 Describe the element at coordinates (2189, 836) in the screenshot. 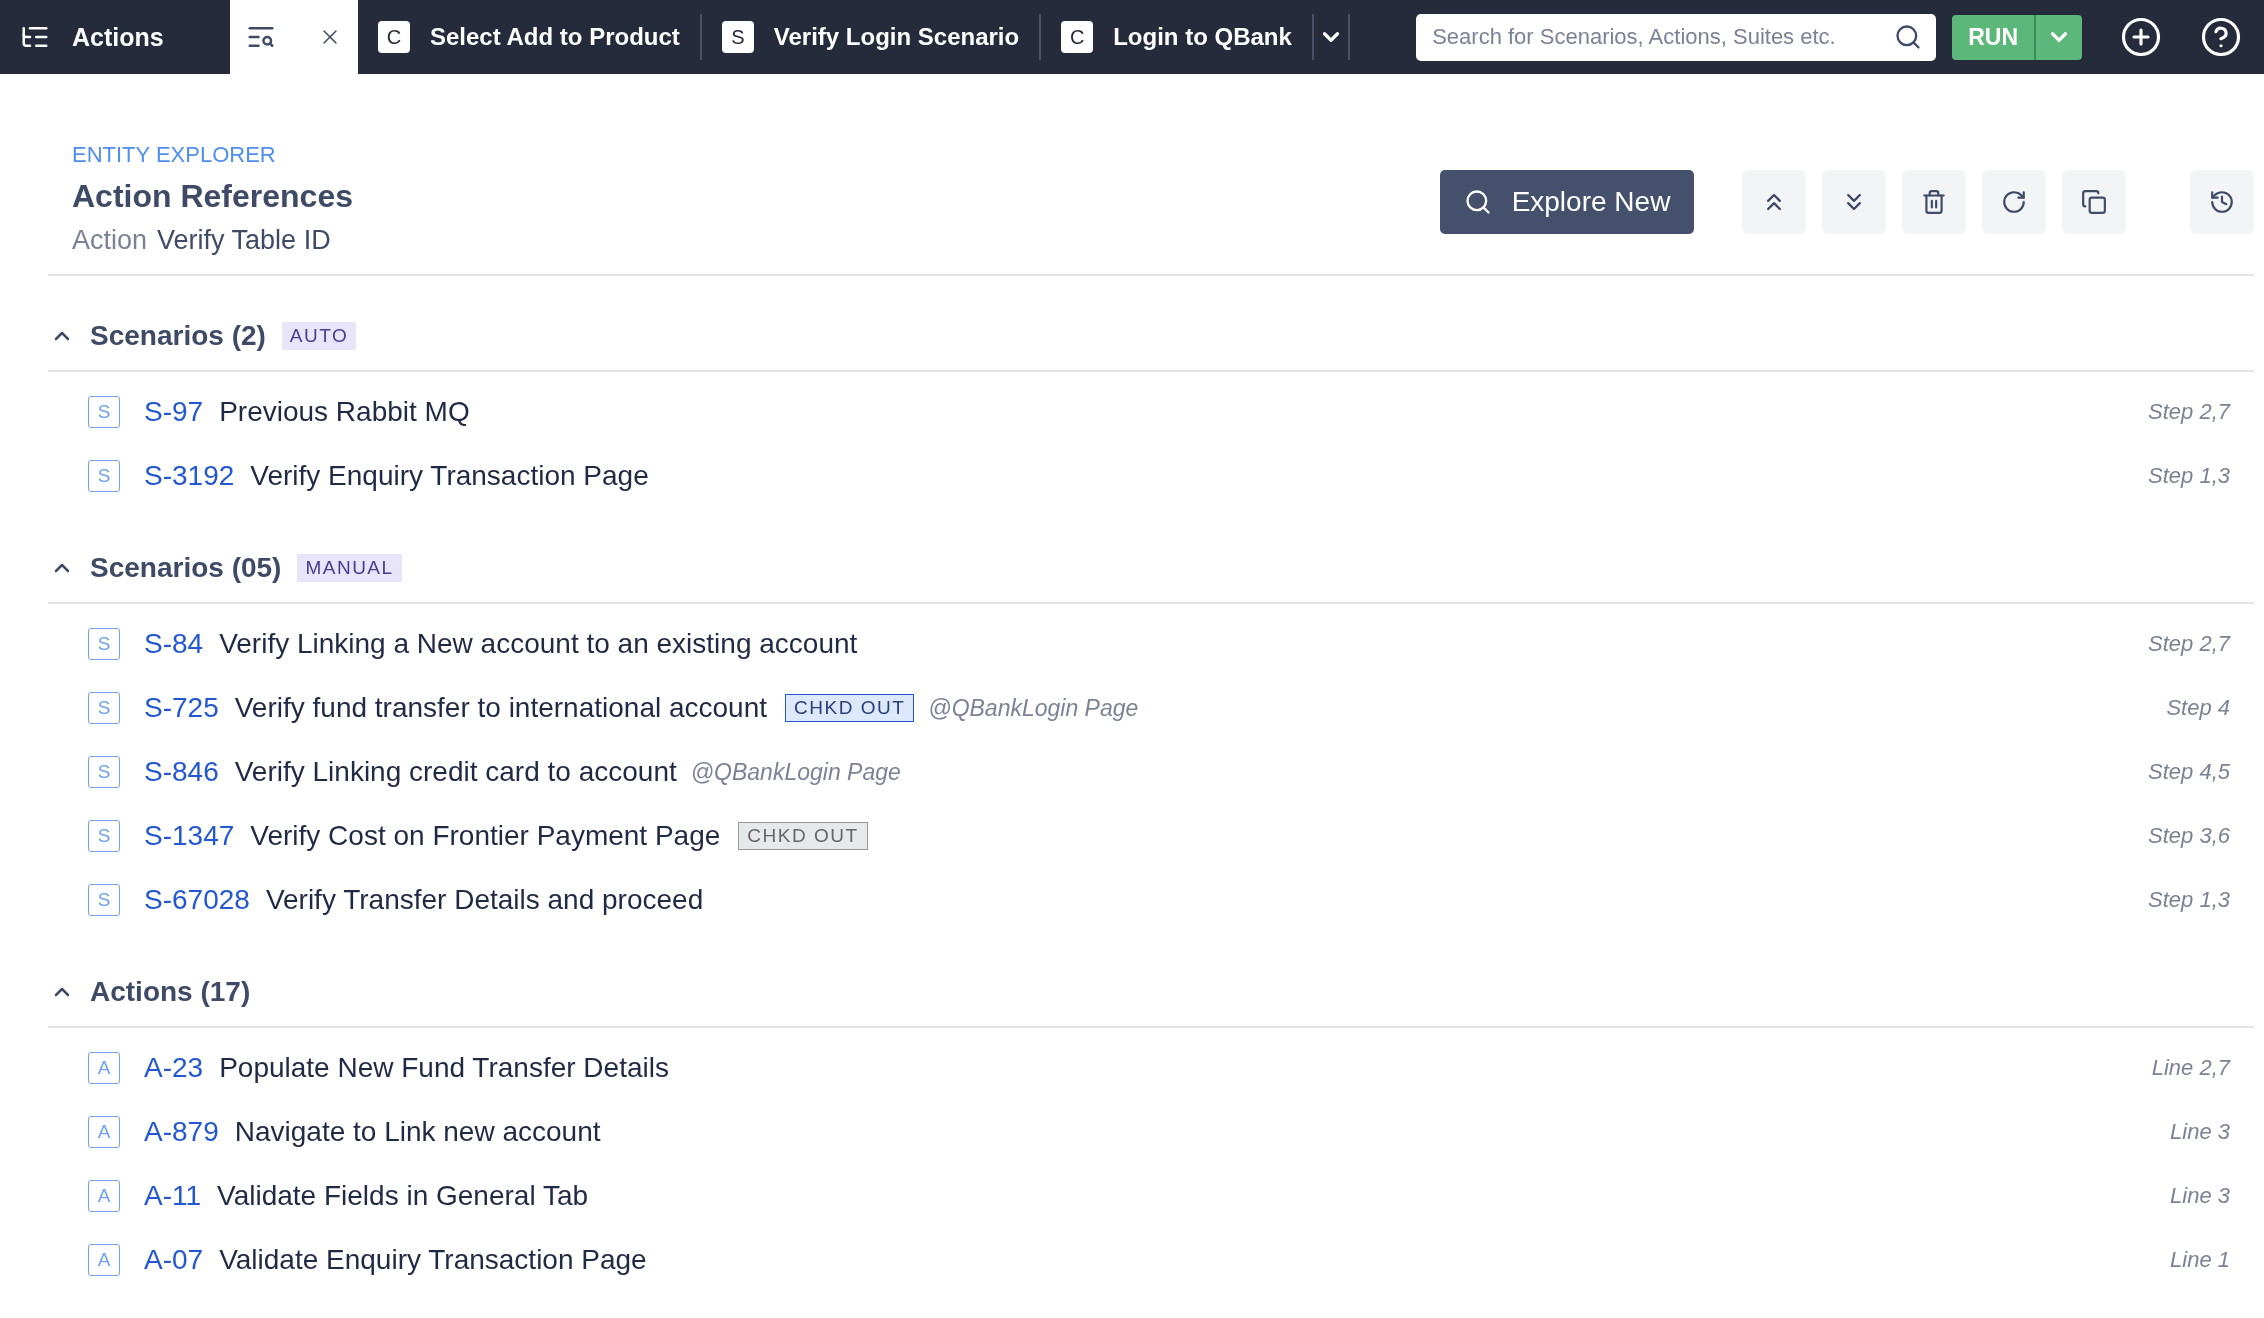

I see `location-label: Step 3,6` at that location.